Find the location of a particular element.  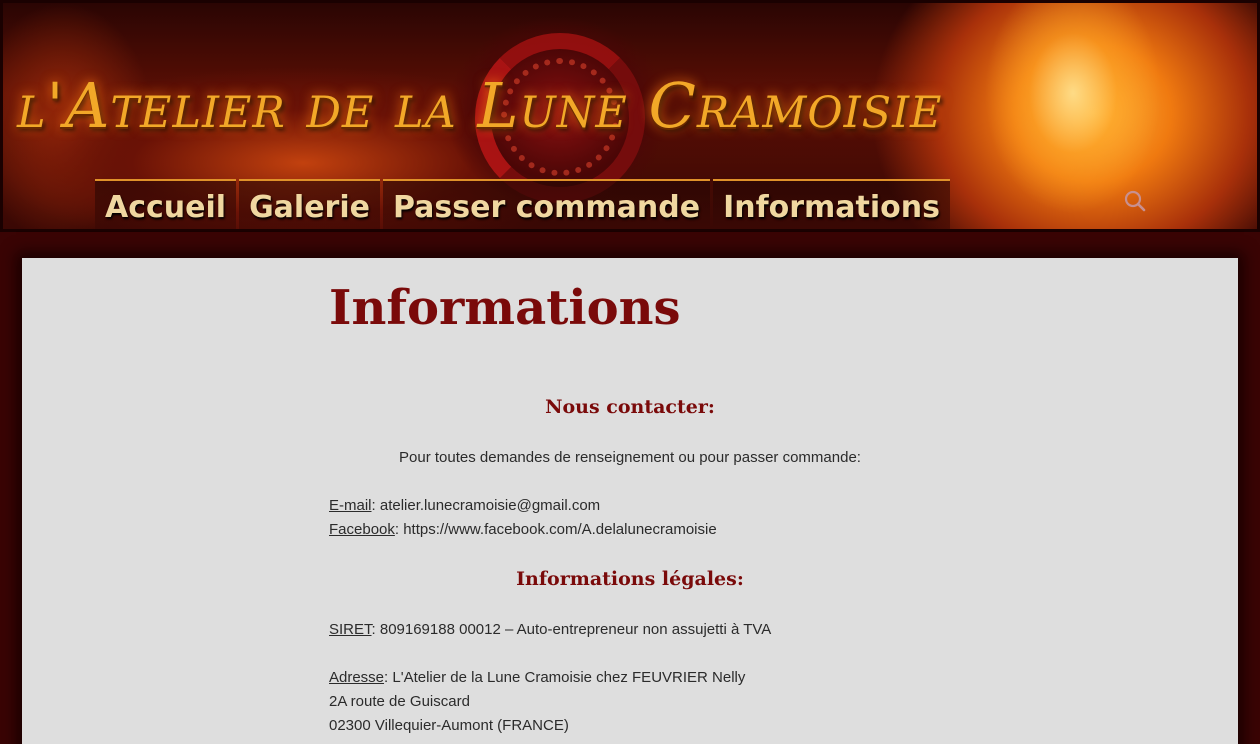

email-value: : atelier.lunecramoisie@gmail.com is located at coordinates (486, 505).